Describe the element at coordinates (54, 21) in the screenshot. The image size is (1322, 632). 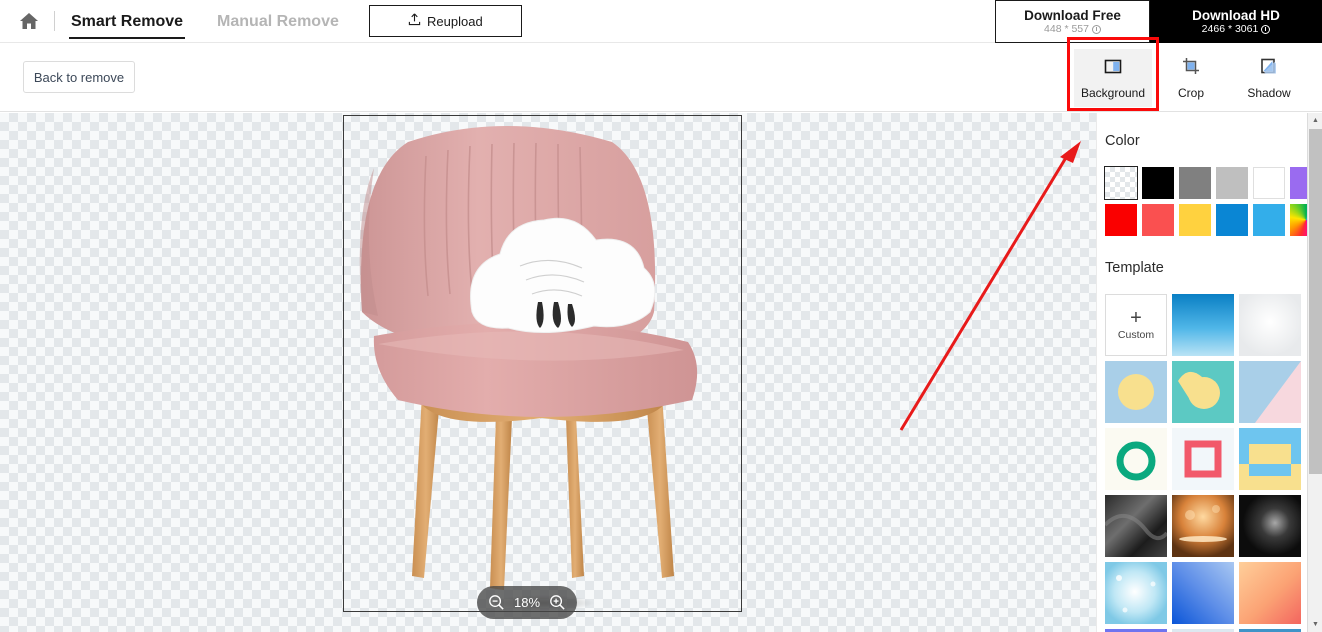
I see `header-divider` at that location.